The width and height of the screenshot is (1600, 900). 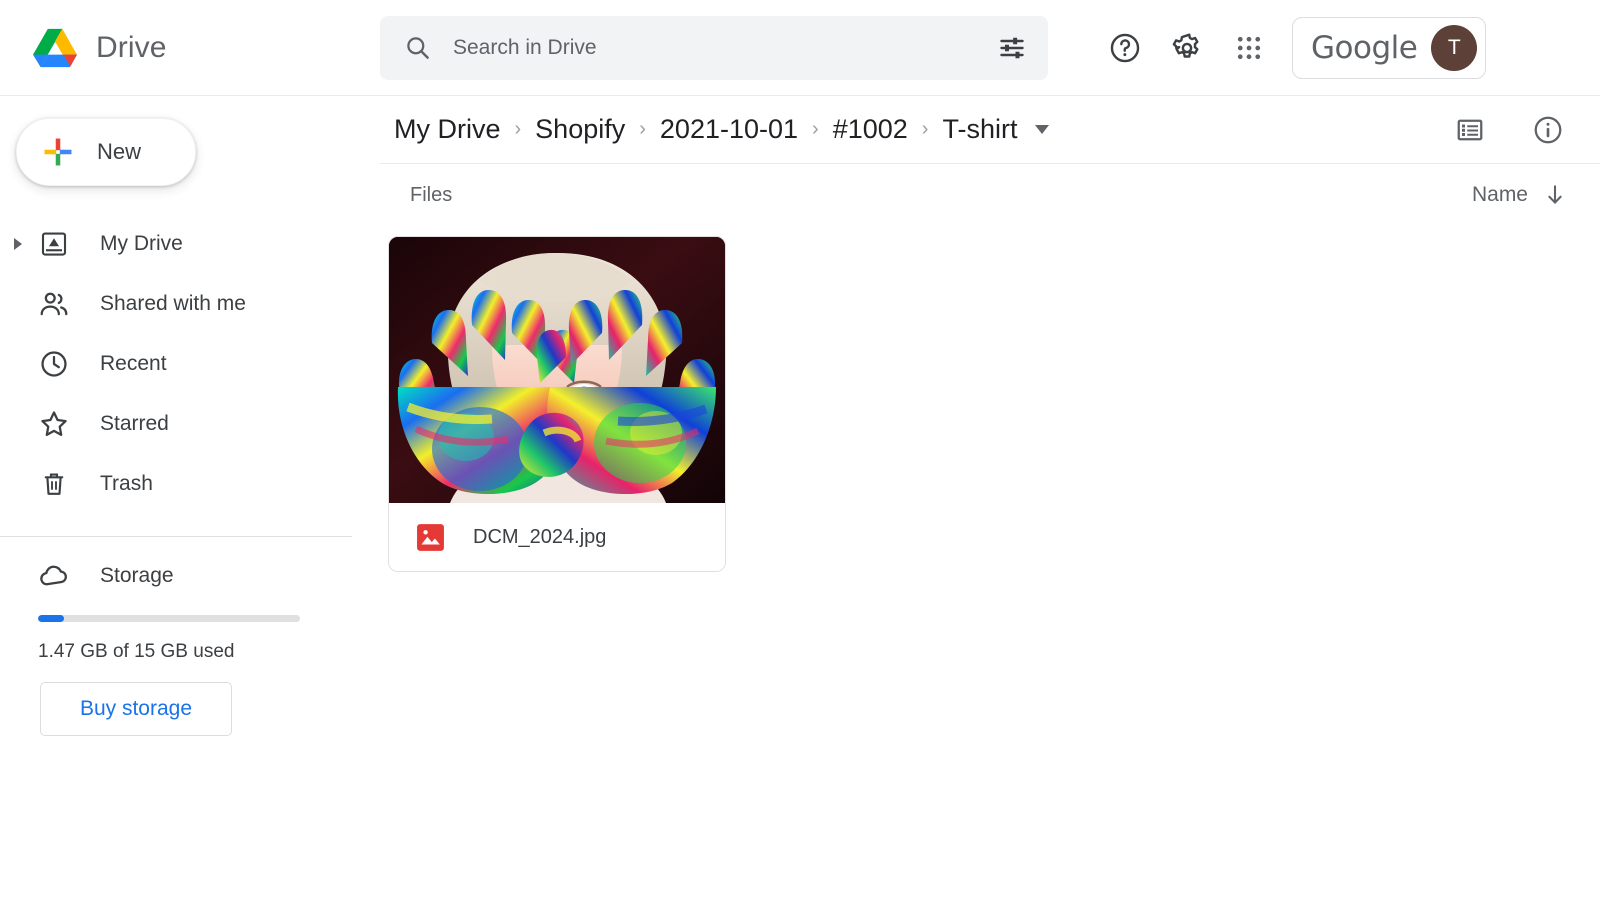 What do you see at coordinates (190, 48) in the screenshot?
I see `brand-area: Drive` at bounding box center [190, 48].